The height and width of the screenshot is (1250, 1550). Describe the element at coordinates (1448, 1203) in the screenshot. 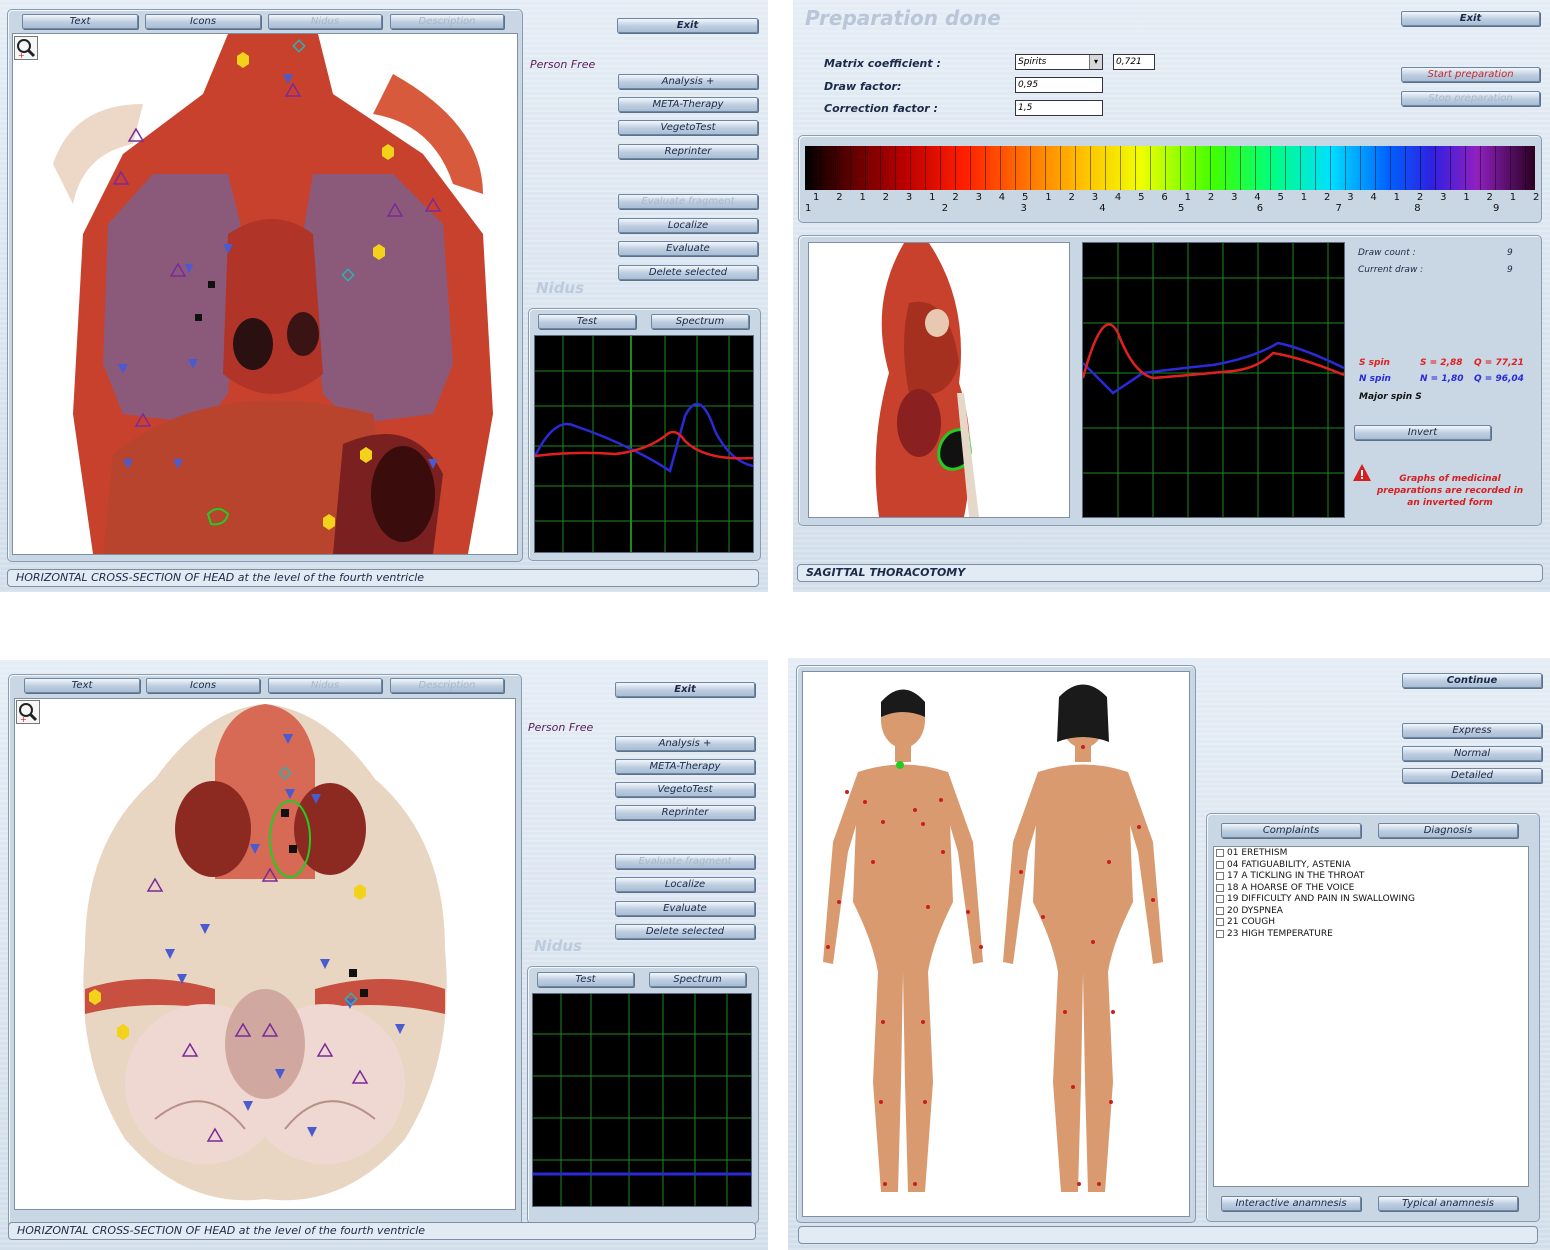

I see `typical-anamnesis-button: Typical anamnesis` at that location.